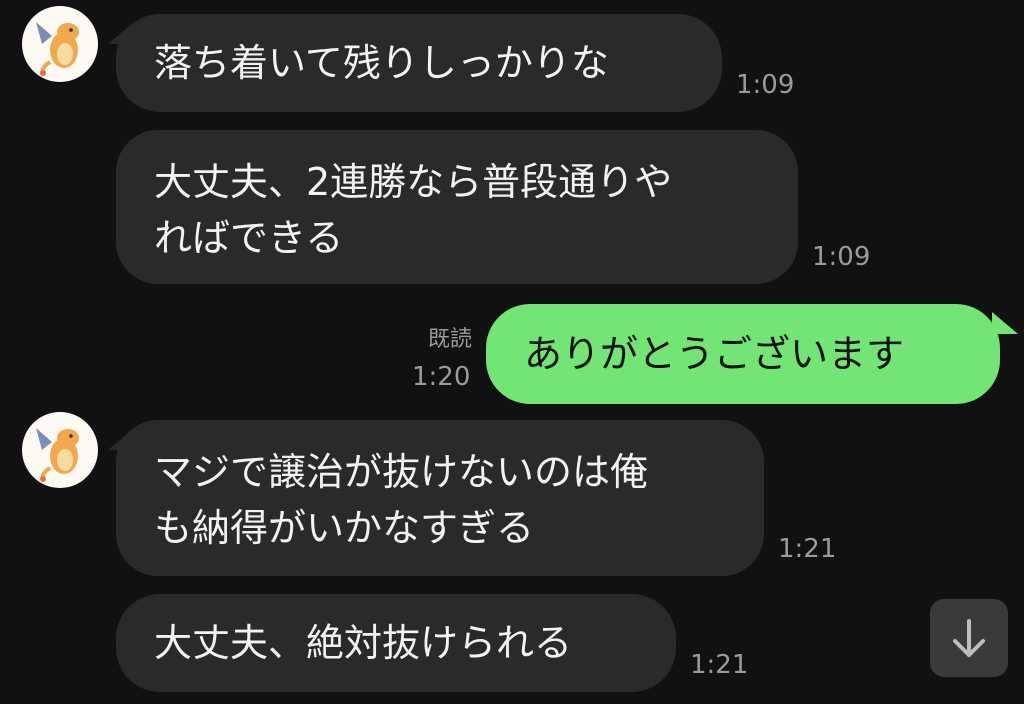  Describe the element at coordinates (441, 377) in the screenshot. I see `message-timestamp: 1:20` at that location.